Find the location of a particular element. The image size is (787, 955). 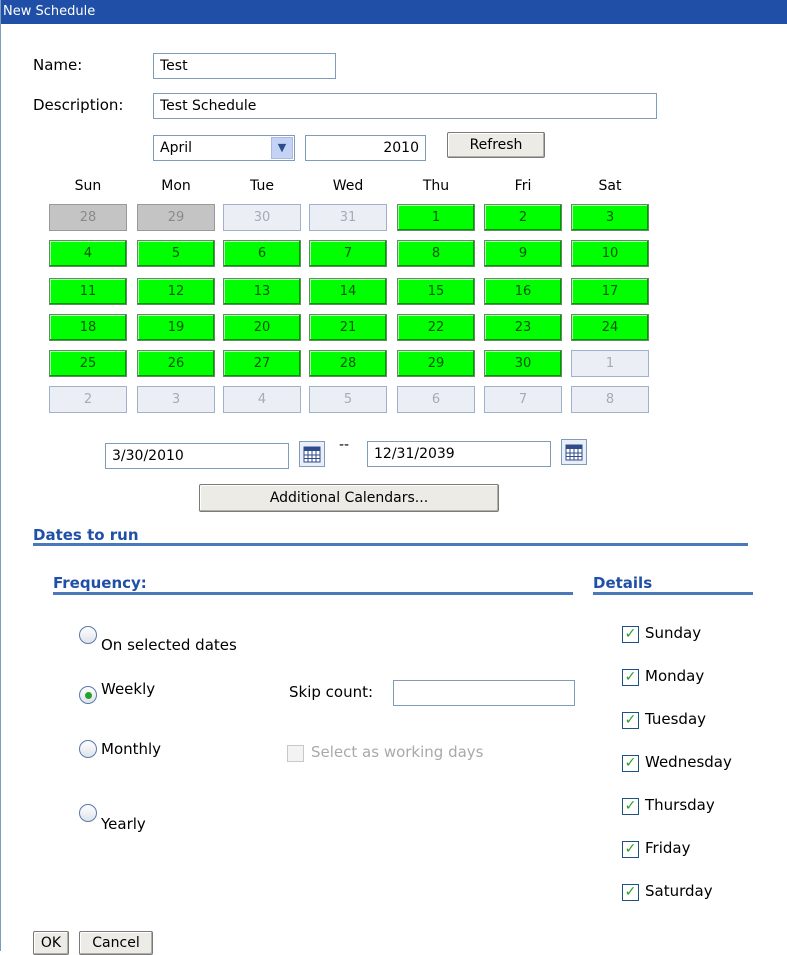

calendar-day-button: 15 is located at coordinates (436, 291).